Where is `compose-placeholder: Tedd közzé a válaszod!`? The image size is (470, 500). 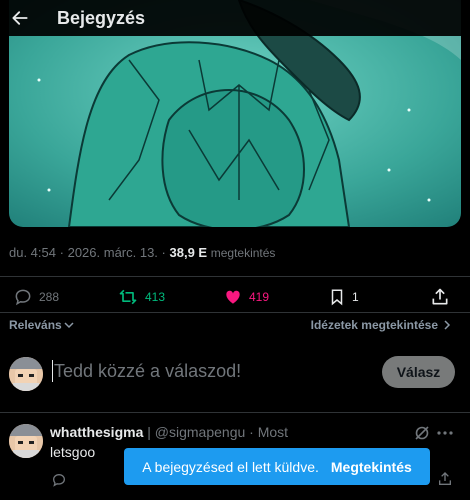 compose-placeholder: Tedd közzé a válaszod! is located at coordinates (148, 370).